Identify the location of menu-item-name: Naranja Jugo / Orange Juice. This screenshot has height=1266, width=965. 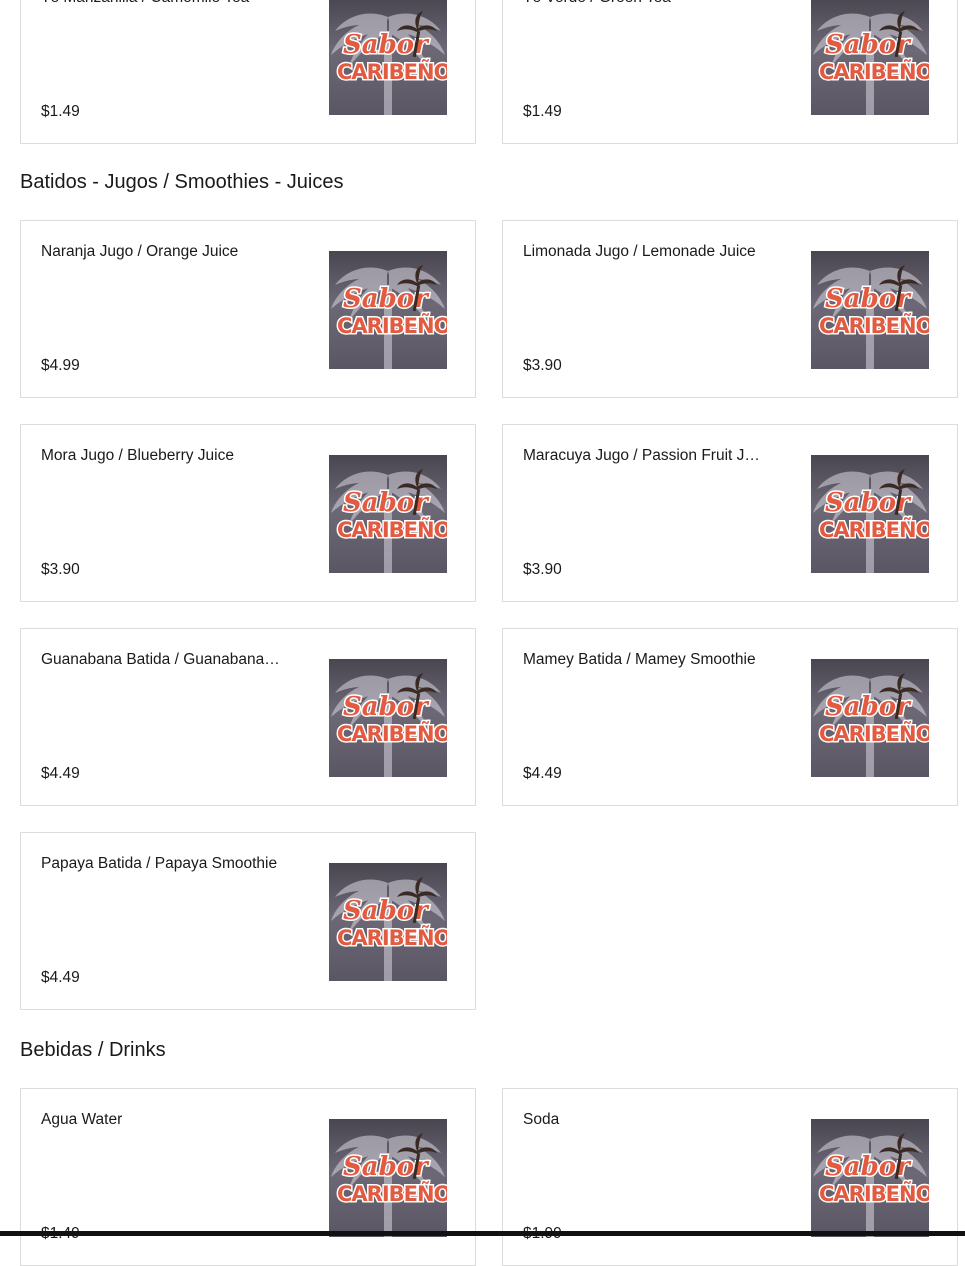
(140, 251).